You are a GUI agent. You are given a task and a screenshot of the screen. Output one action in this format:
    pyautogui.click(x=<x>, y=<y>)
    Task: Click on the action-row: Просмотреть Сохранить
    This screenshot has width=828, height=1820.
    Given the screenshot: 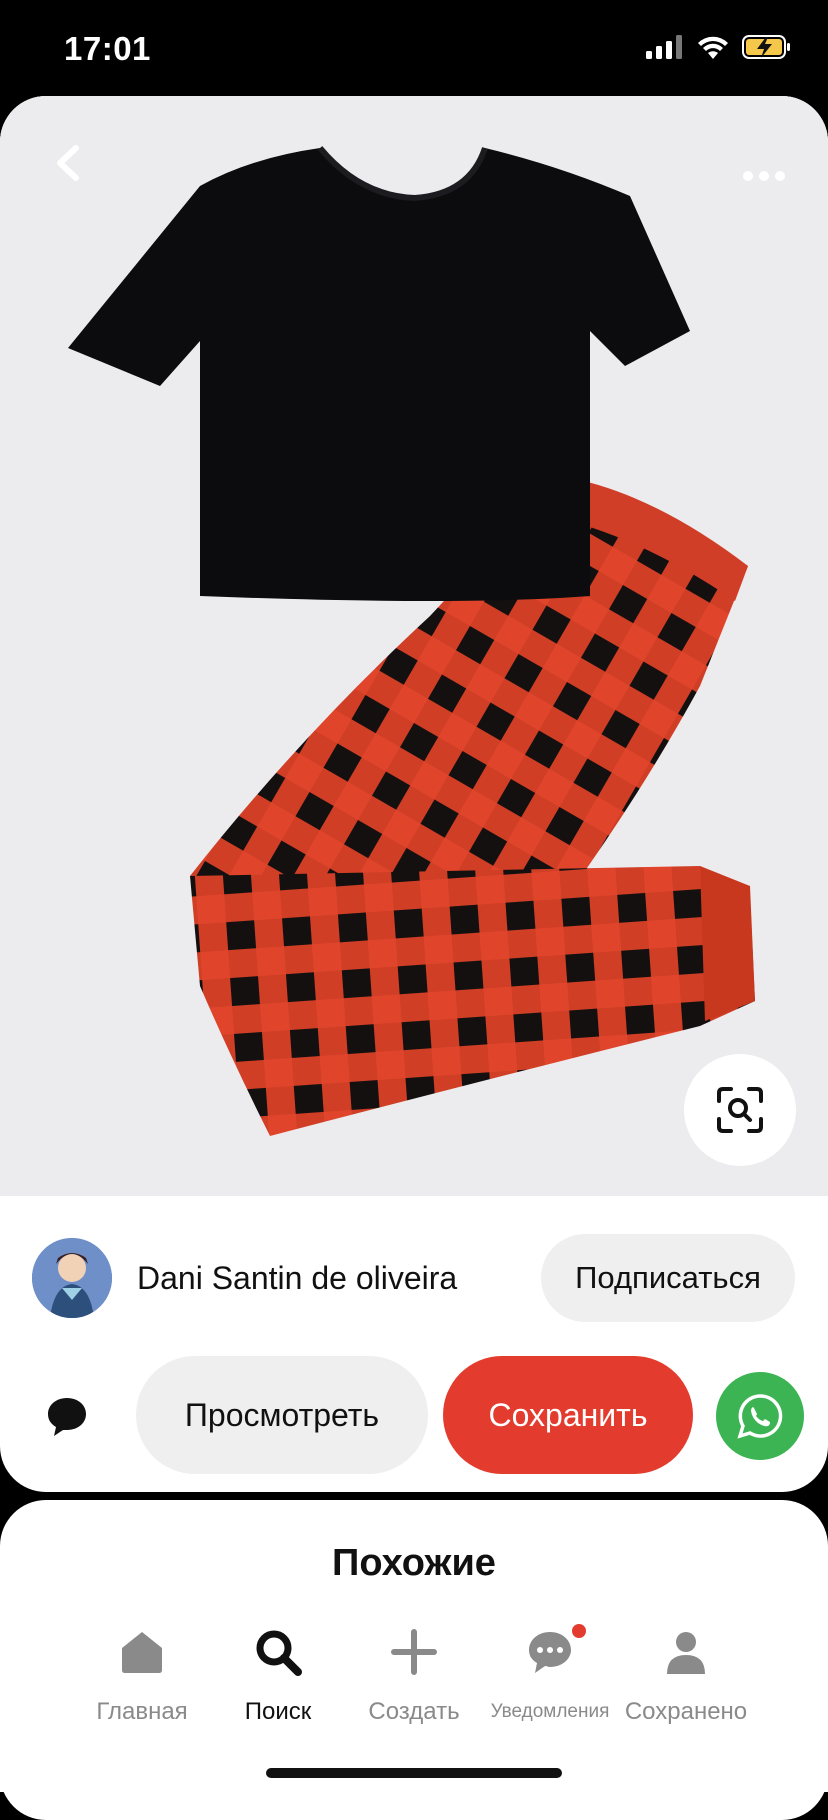 What is the action you would take?
    pyautogui.click(x=414, y=1416)
    